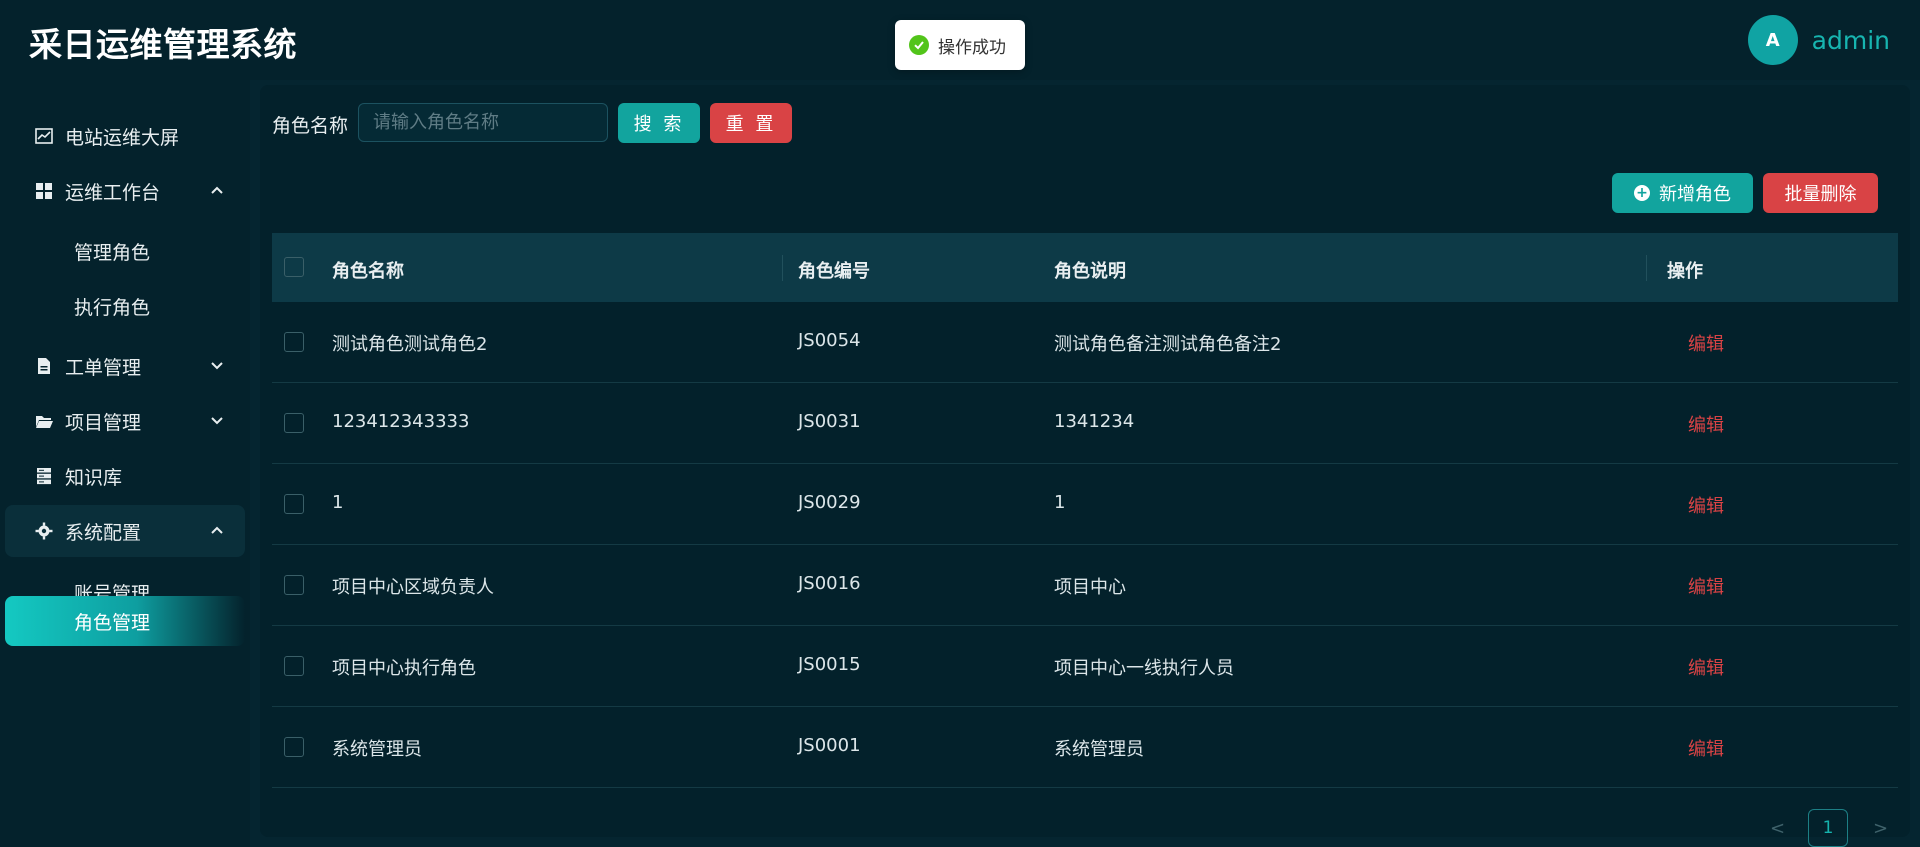 Image resolution: width=1920 pixels, height=847 pixels. I want to click on add-role-label: 新增角色, so click(1695, 194).